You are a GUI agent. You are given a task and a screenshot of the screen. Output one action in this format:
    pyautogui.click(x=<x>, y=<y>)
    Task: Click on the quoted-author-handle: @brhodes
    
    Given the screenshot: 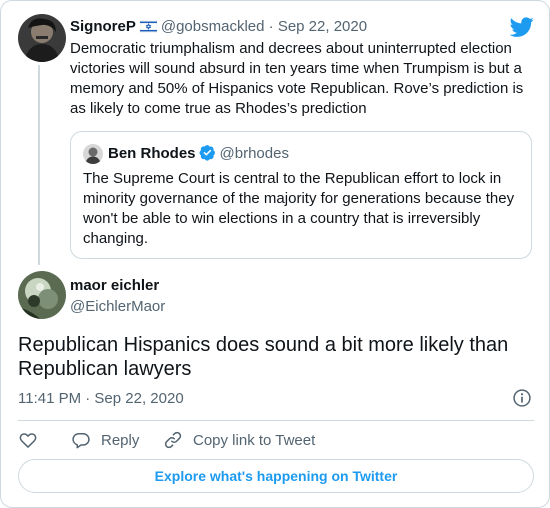 What is the action you would take?
    pyautogui.click(x=254, y=153)
    